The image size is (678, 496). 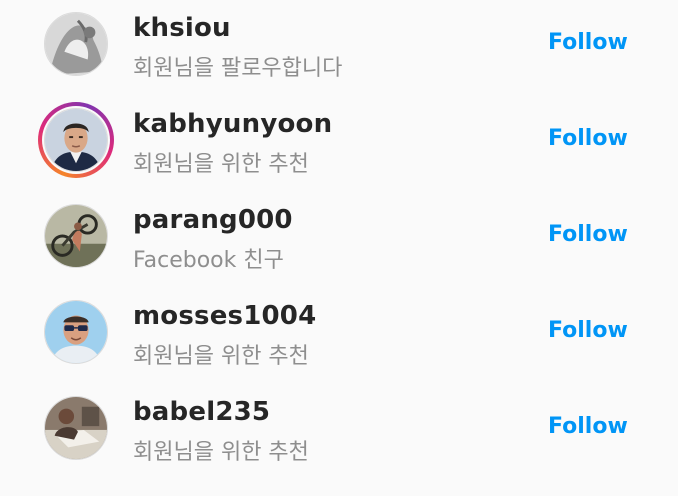 I want to click on story-ring, so click(x=76, y=140).